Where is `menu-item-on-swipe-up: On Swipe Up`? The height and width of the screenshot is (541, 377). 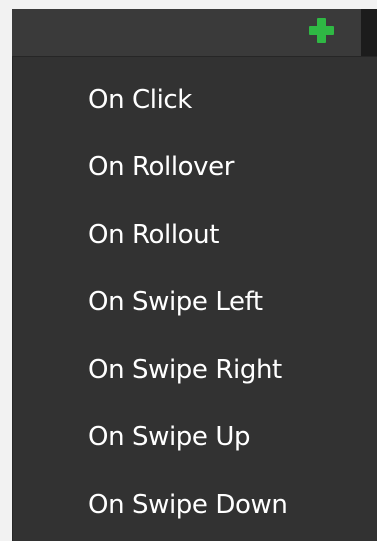 menu-item-on-swipe-up: On Swipe Up is located at coordinates (195, 436).